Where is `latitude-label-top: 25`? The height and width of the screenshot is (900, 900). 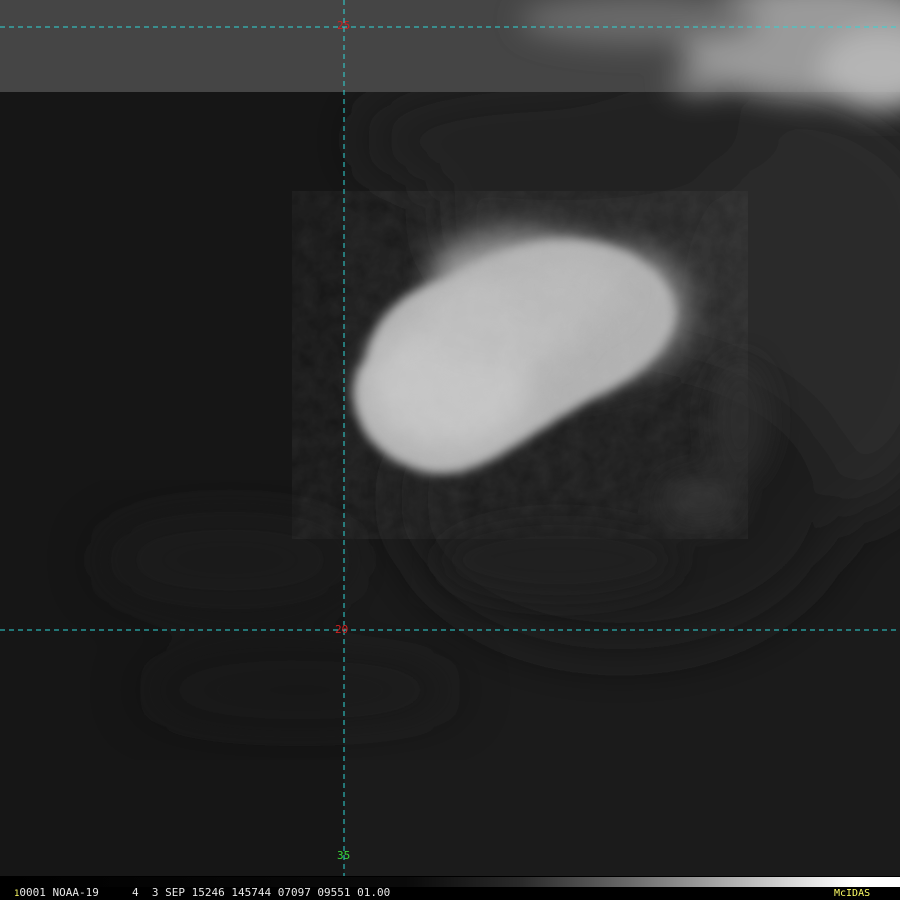 latitude-label-top: 25 is located at coordinates (344, 25).